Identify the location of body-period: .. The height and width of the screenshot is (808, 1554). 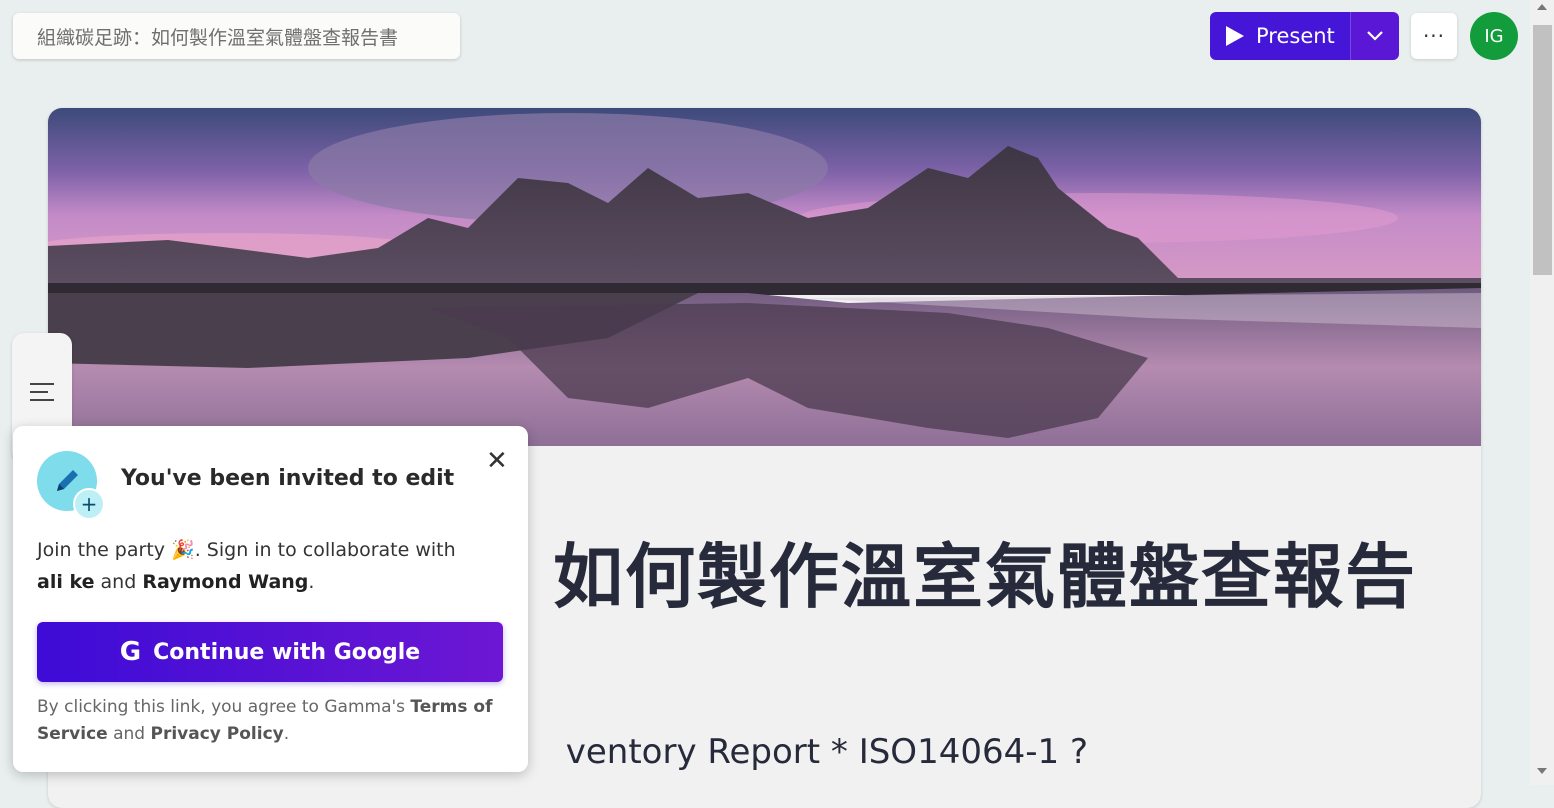
(311, 582).